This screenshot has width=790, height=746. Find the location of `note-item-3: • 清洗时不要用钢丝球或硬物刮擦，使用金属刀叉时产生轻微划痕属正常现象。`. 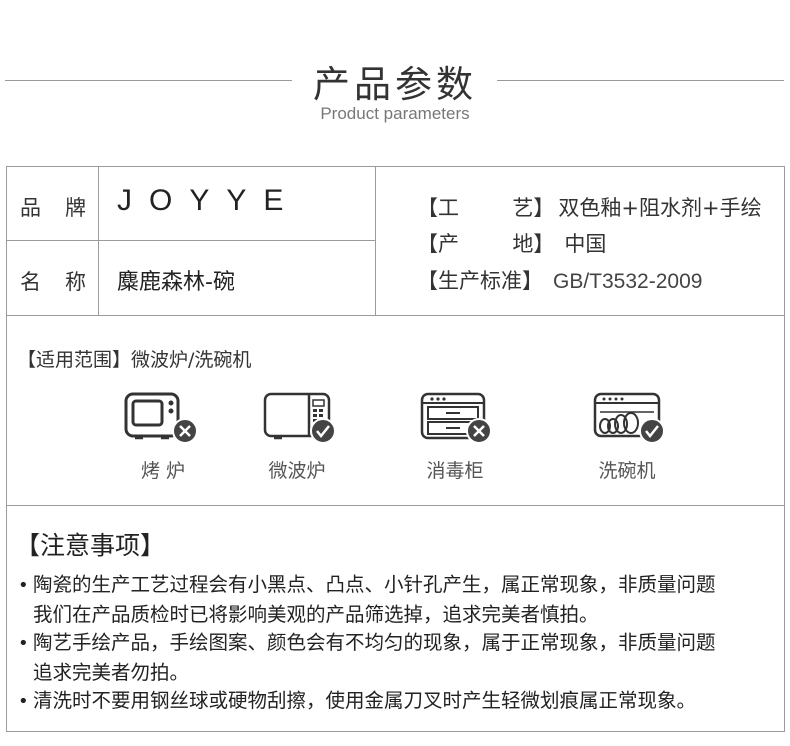

note-item-3: • 清洗时不要用钢丝球或硬物刮擦，使用金属刀叉时产生轻微划痕属正常现象。 is located at coordinates (398, 701).